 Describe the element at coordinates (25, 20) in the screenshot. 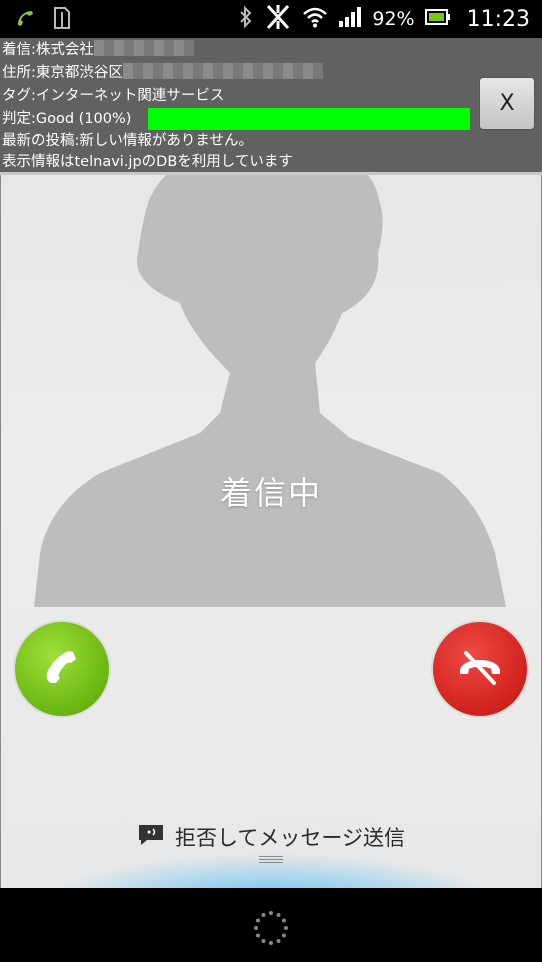

I see `missed-call-icon` at that location.